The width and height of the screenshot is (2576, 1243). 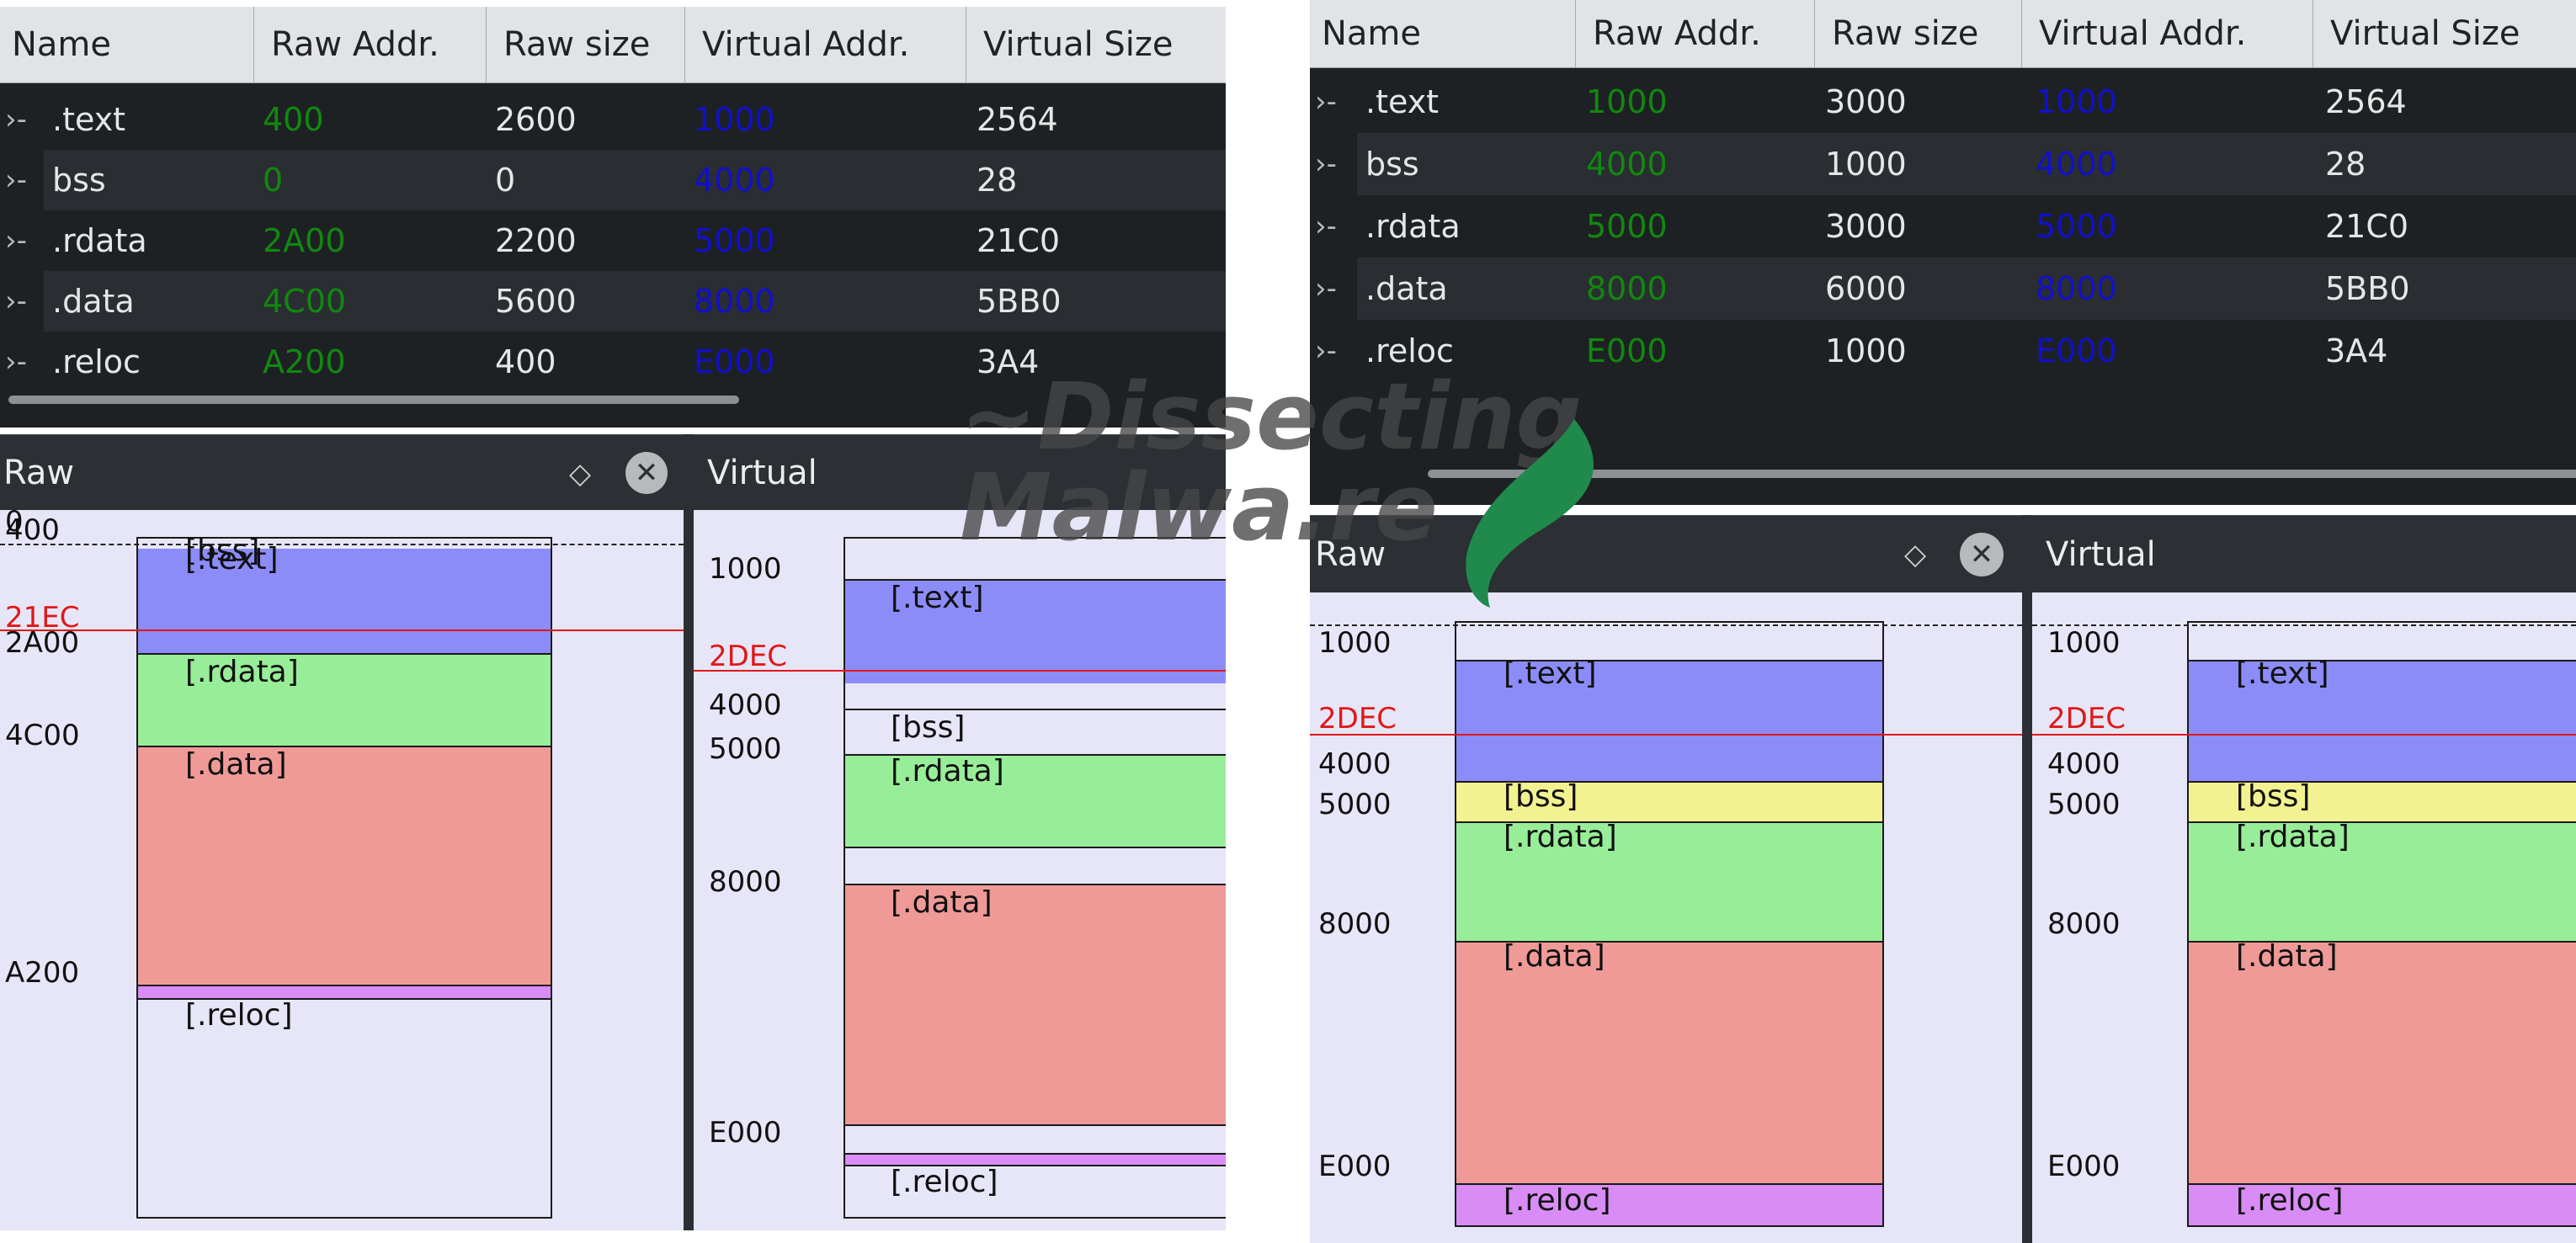 What do you see at coordinates (2077, 288) in the screenshot?
I see `row-virtual-addr: 8000` at bounding box center [2077, 288].